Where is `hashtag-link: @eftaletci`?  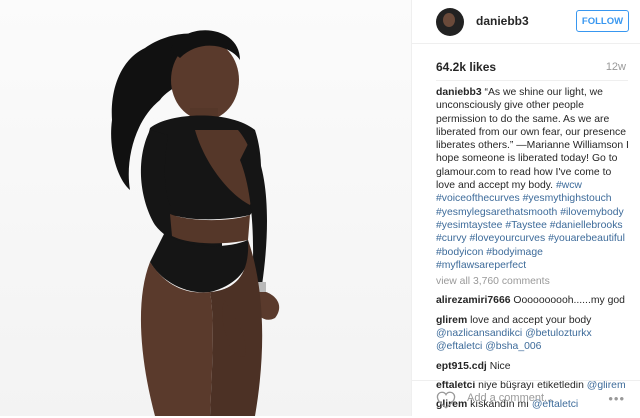 hashtag-link: @eftaletci is located at coordinates (459, 346).